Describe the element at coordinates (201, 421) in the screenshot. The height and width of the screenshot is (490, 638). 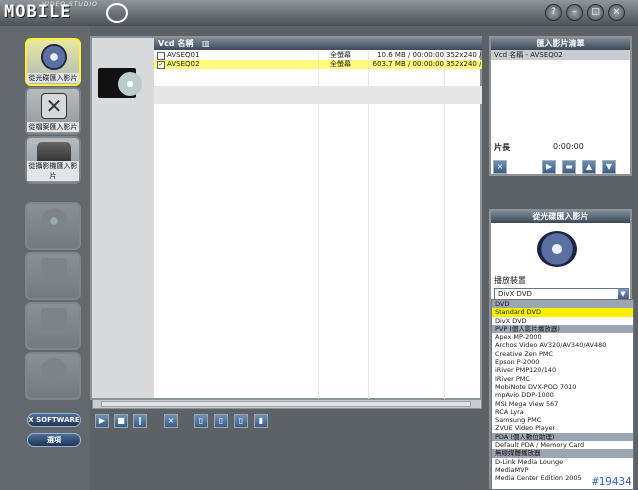
I see `view-mode-1-icon: ▯` at that location.